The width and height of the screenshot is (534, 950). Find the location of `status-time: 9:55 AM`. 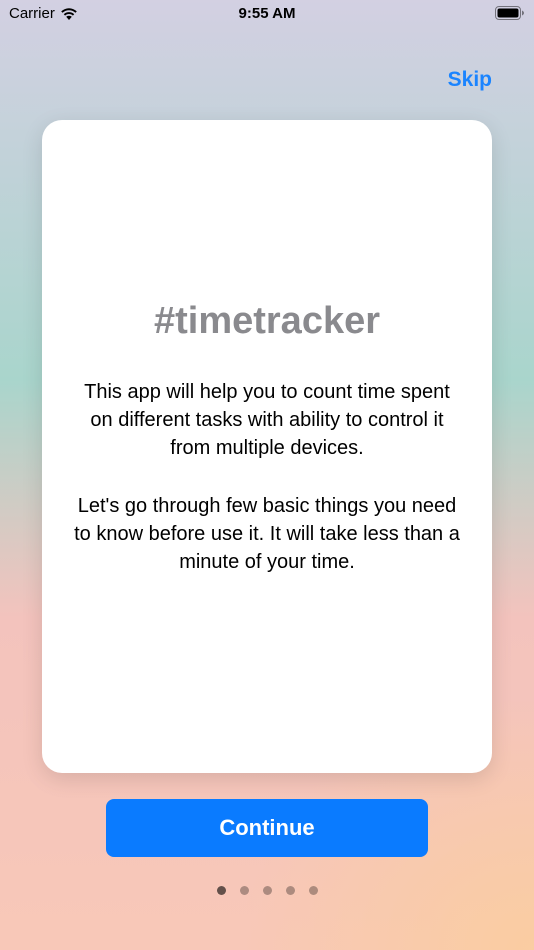

status-time: 9:55 AM is located at coordinates (267, 13).